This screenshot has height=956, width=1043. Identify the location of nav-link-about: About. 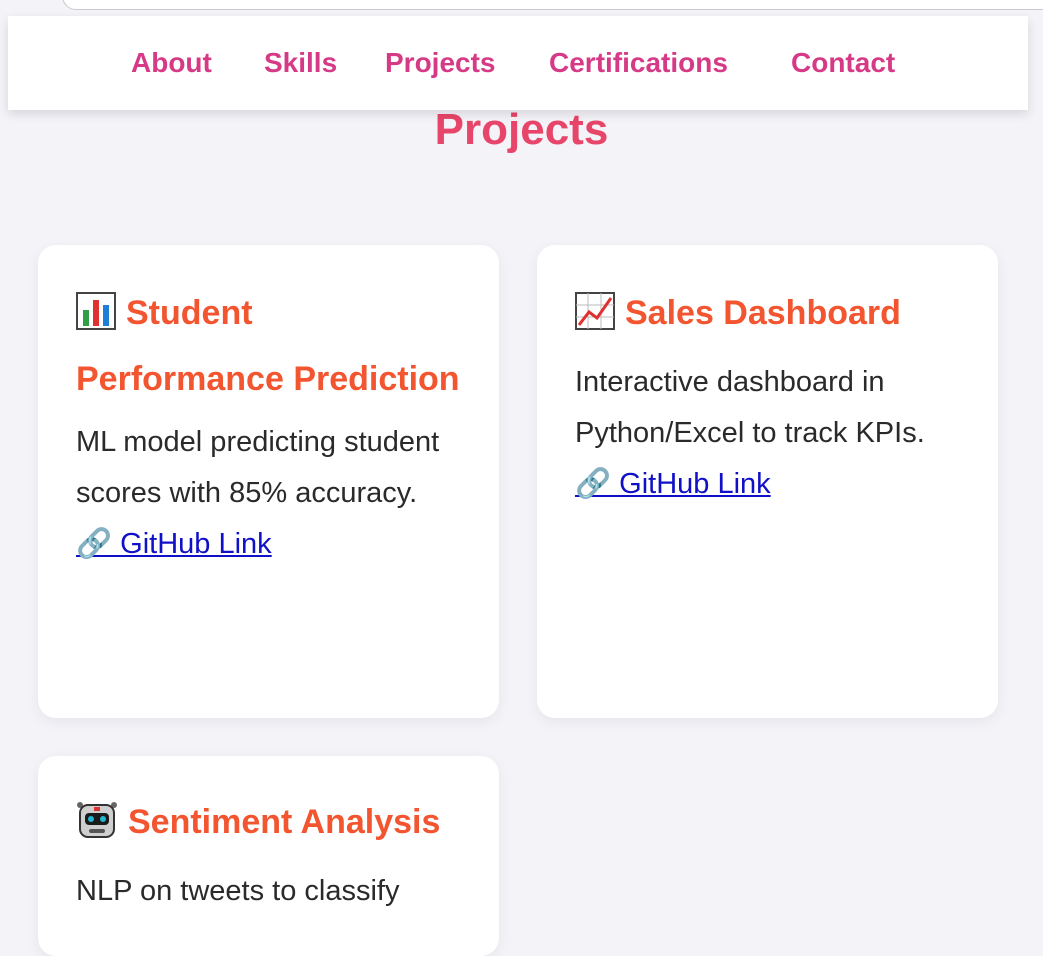
(171, 63).